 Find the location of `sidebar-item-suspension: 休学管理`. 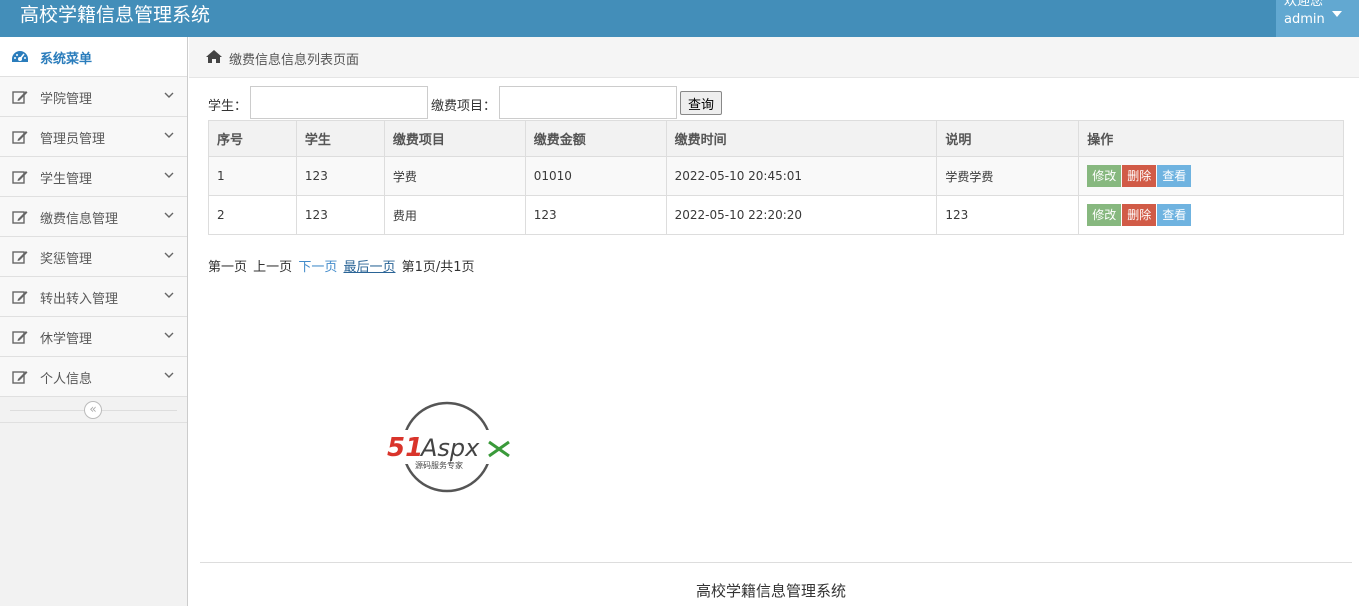

sidebar-item-suspension: 休学管理 is located at coordinates (93, 337).